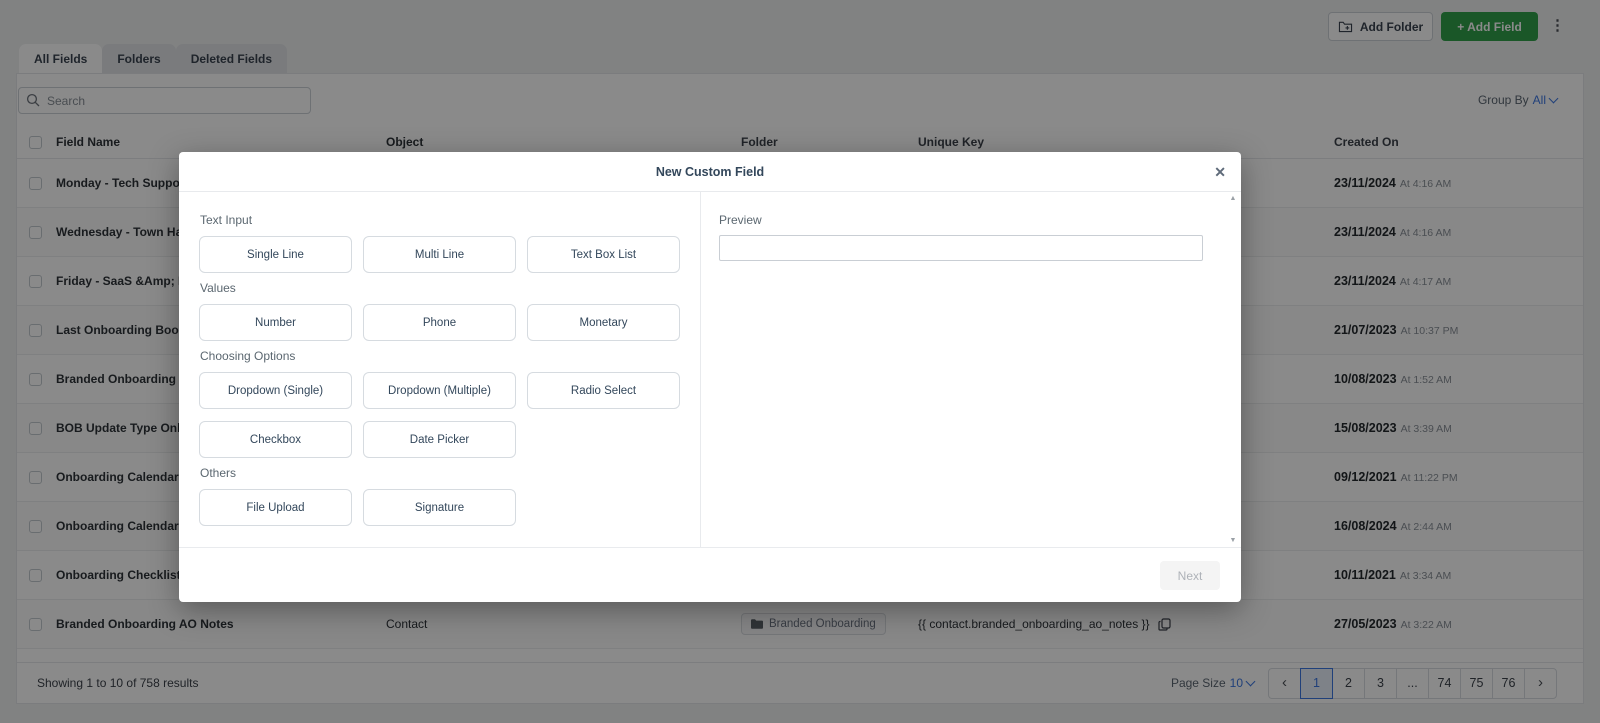  I want to click on field-type-single-line: Single Line, so click(275, 254).